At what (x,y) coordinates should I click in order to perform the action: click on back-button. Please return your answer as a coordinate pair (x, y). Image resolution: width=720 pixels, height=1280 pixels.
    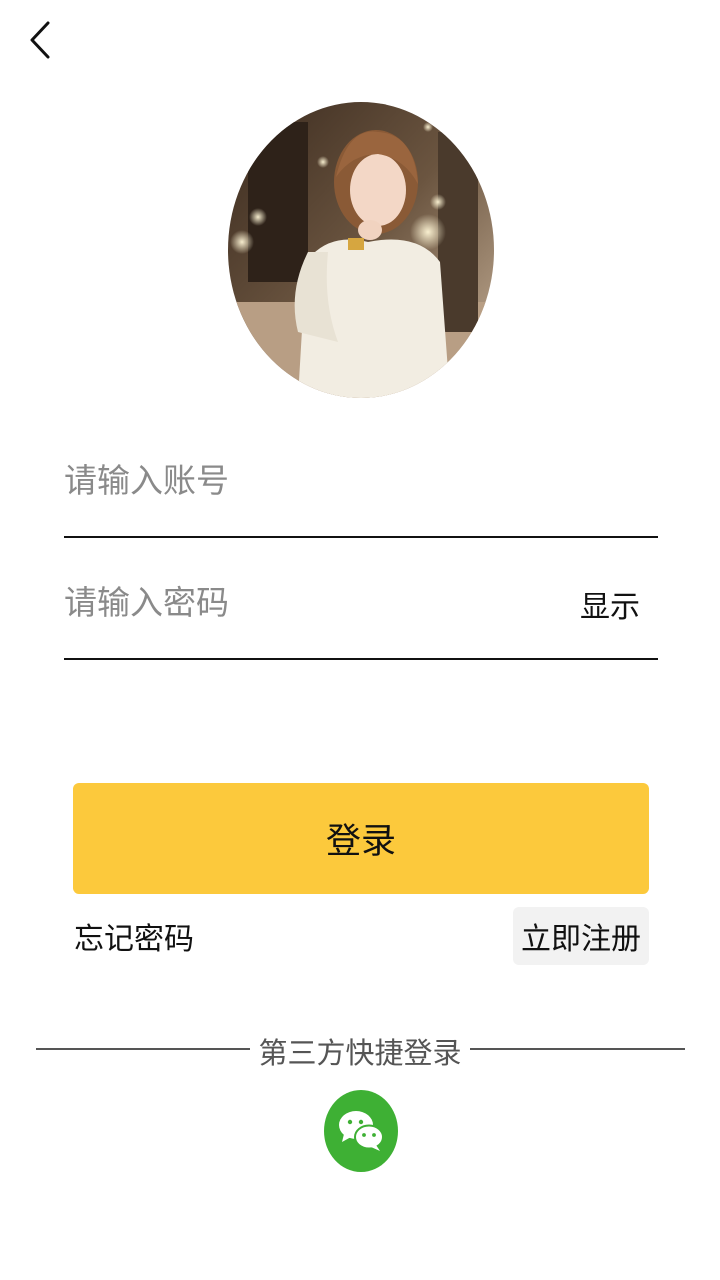
    Looking at the image, I should click on (40, 40).